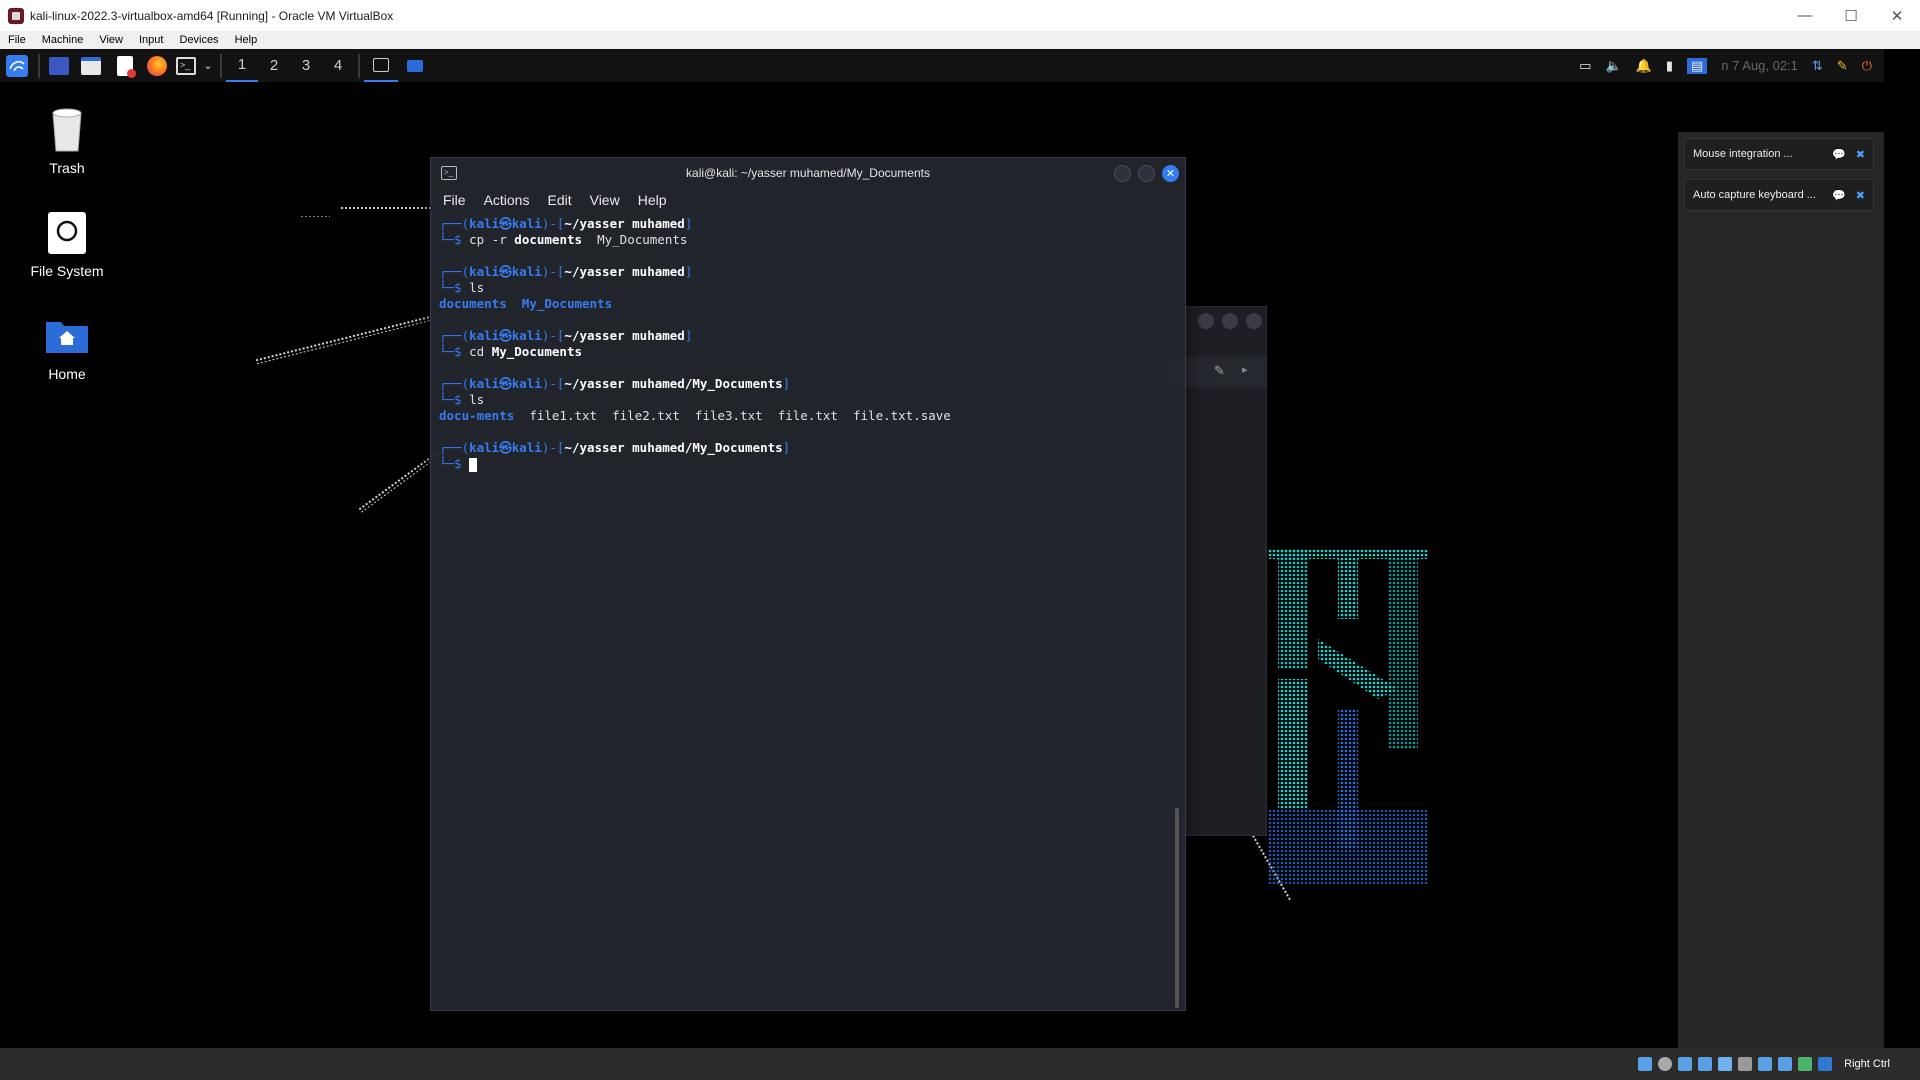 Image resolution: width=1920 pixels, height=1080 pixels. Describe the element at coordinates (67, 130) in the screenshot. I see `trash-icon` at that location.